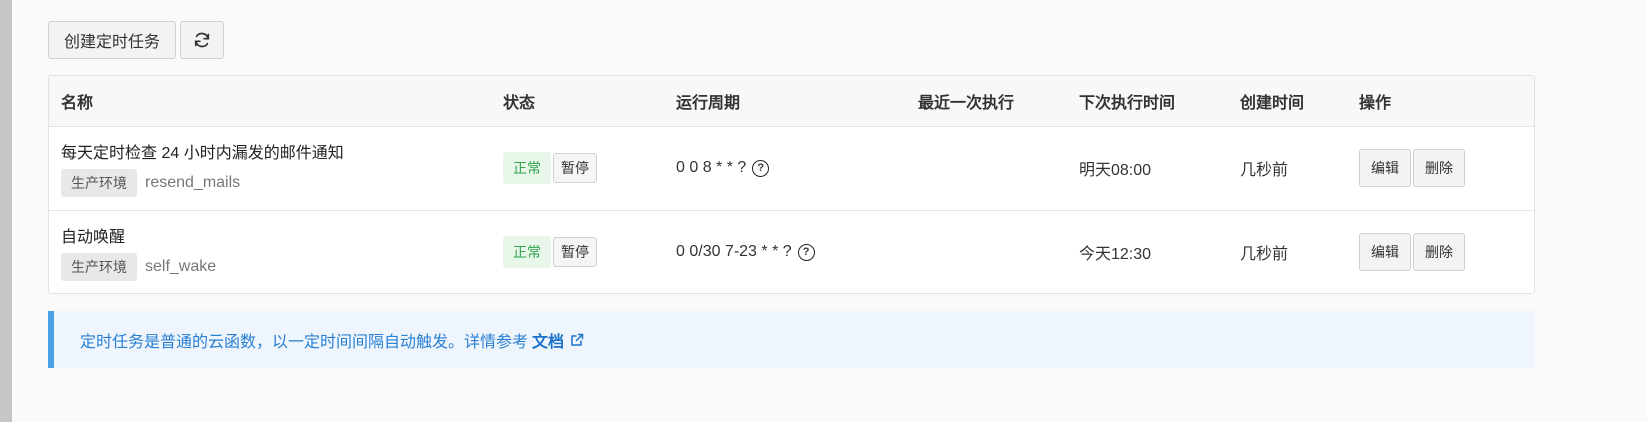  What do you see at coordinates (548, 340) in the screenshot?
I see `docs-link: 文档` at bounding box center [548, 340].